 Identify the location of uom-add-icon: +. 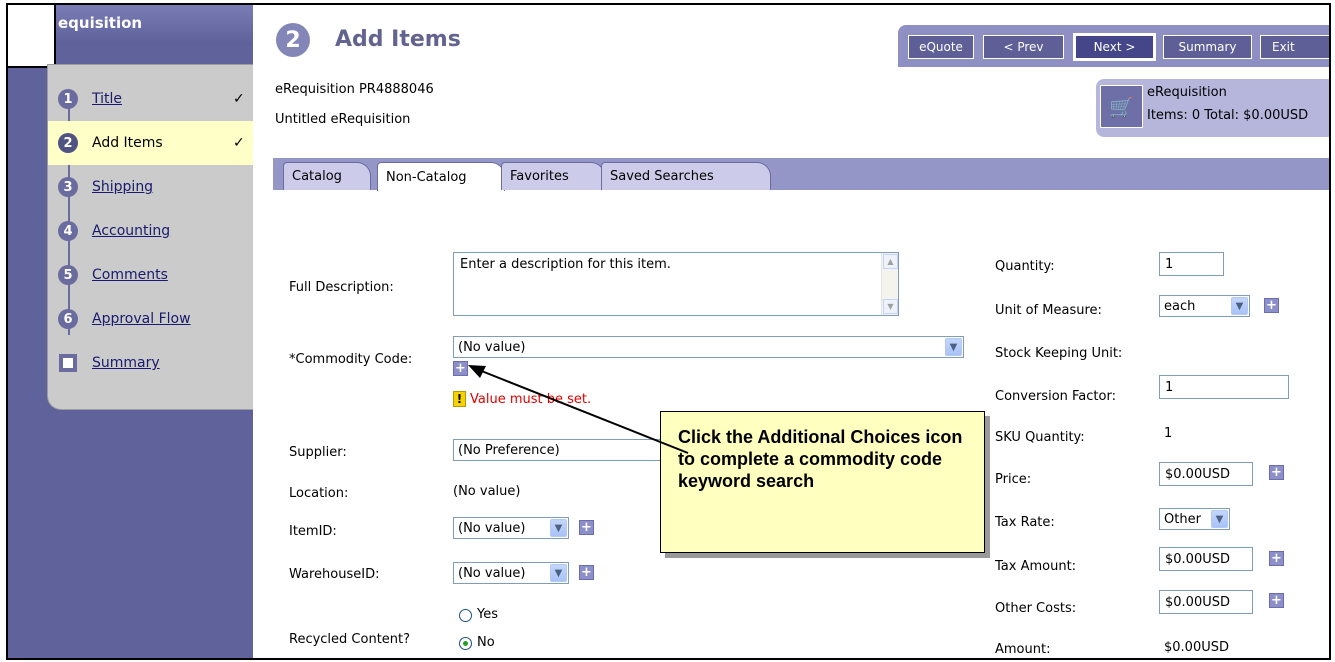
(1271, 305).